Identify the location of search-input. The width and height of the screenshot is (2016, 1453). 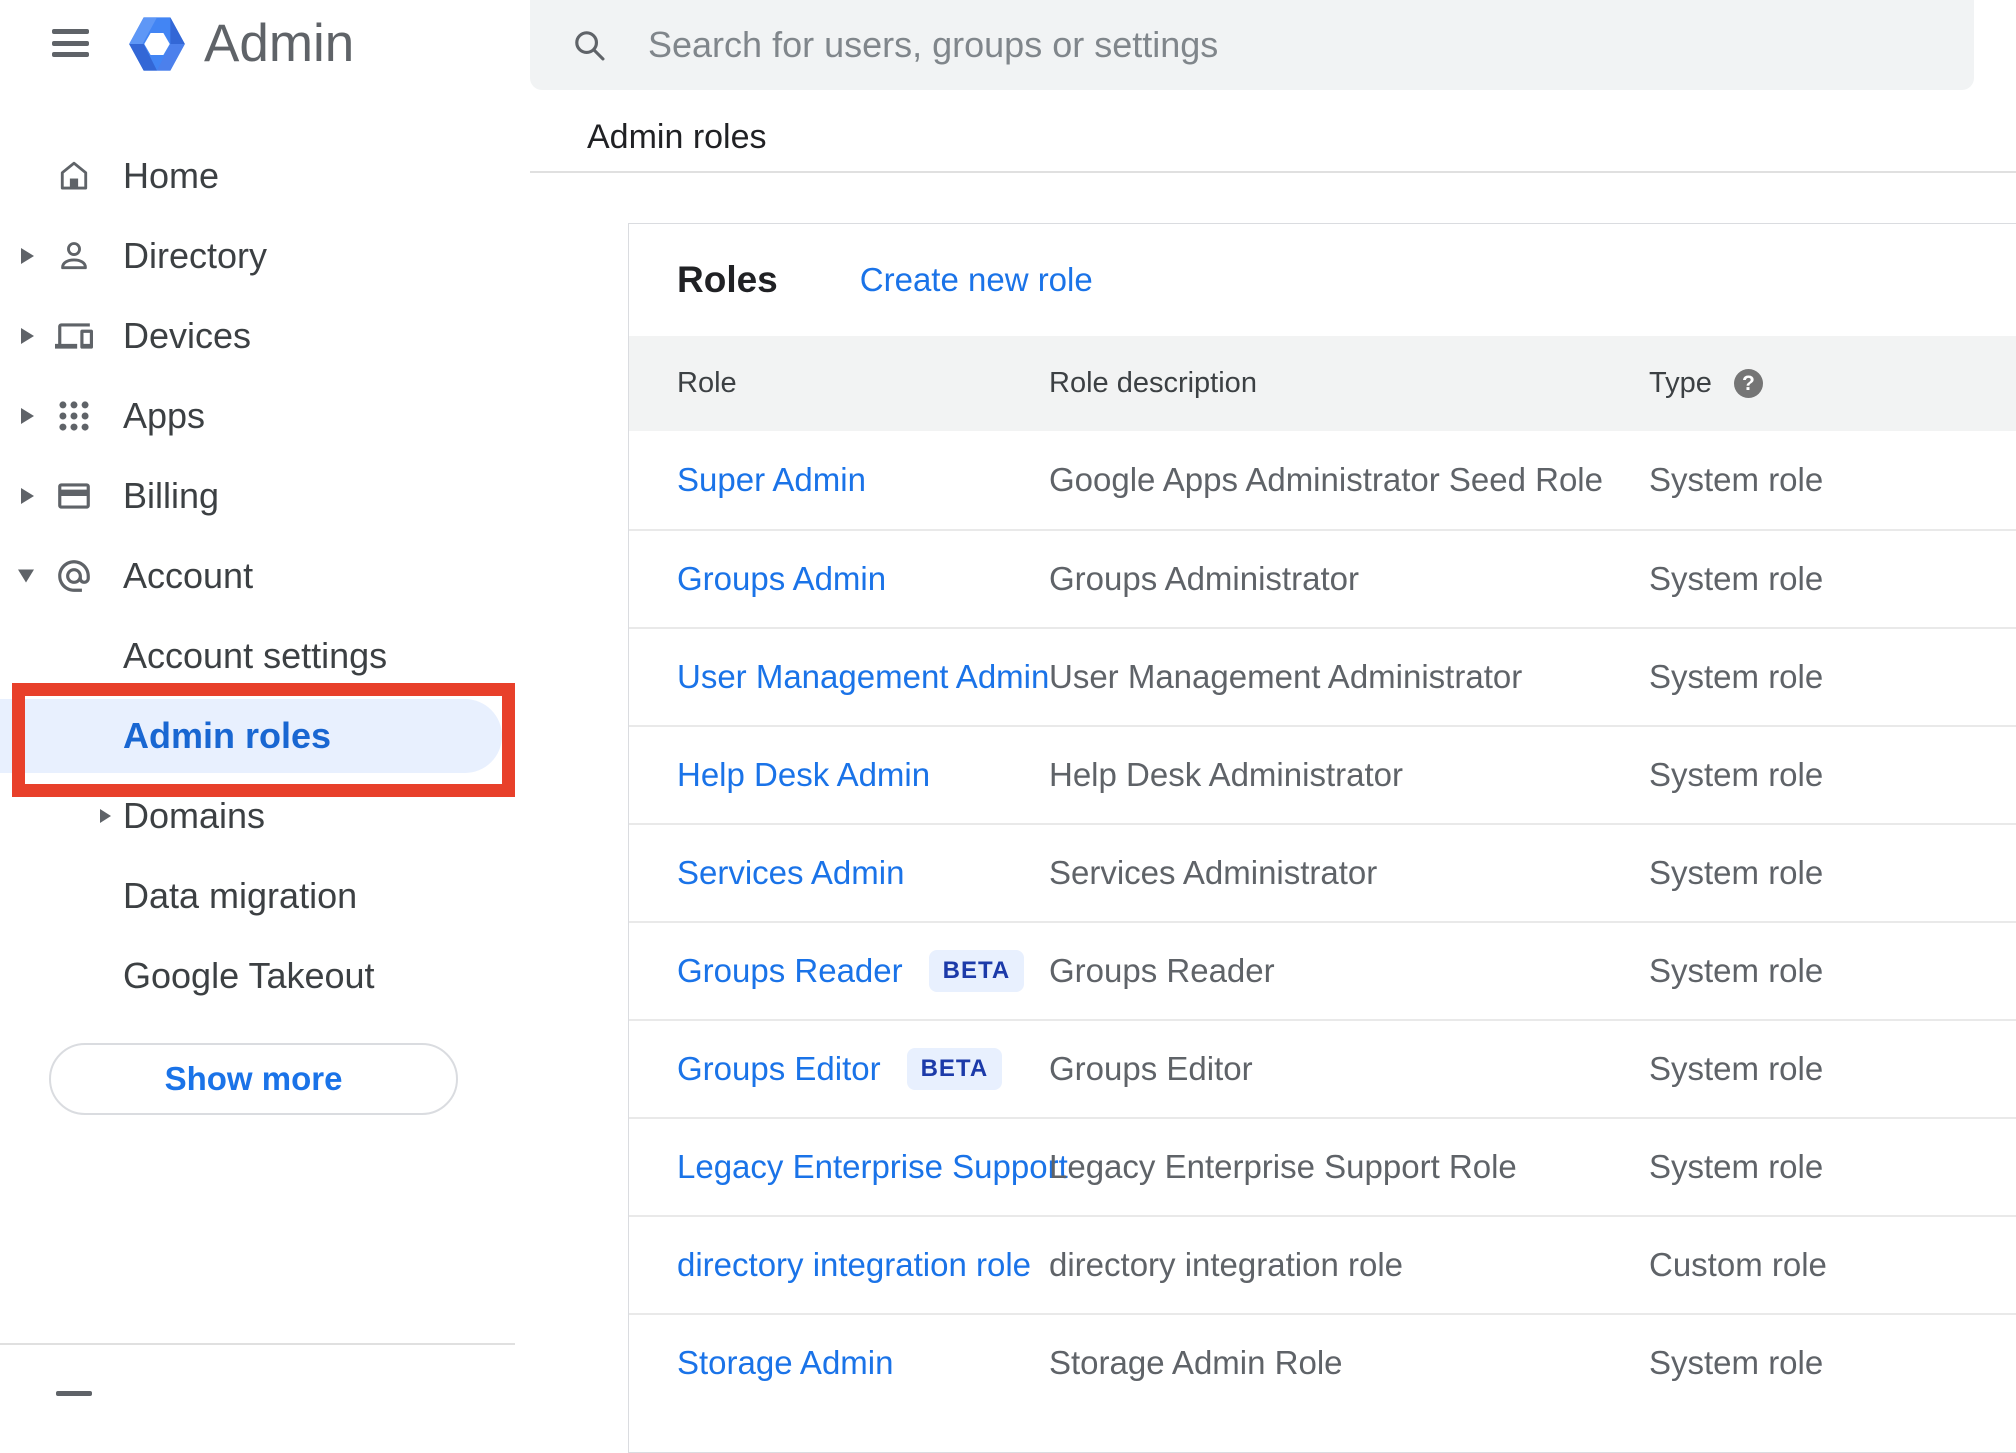
(1295, 45).